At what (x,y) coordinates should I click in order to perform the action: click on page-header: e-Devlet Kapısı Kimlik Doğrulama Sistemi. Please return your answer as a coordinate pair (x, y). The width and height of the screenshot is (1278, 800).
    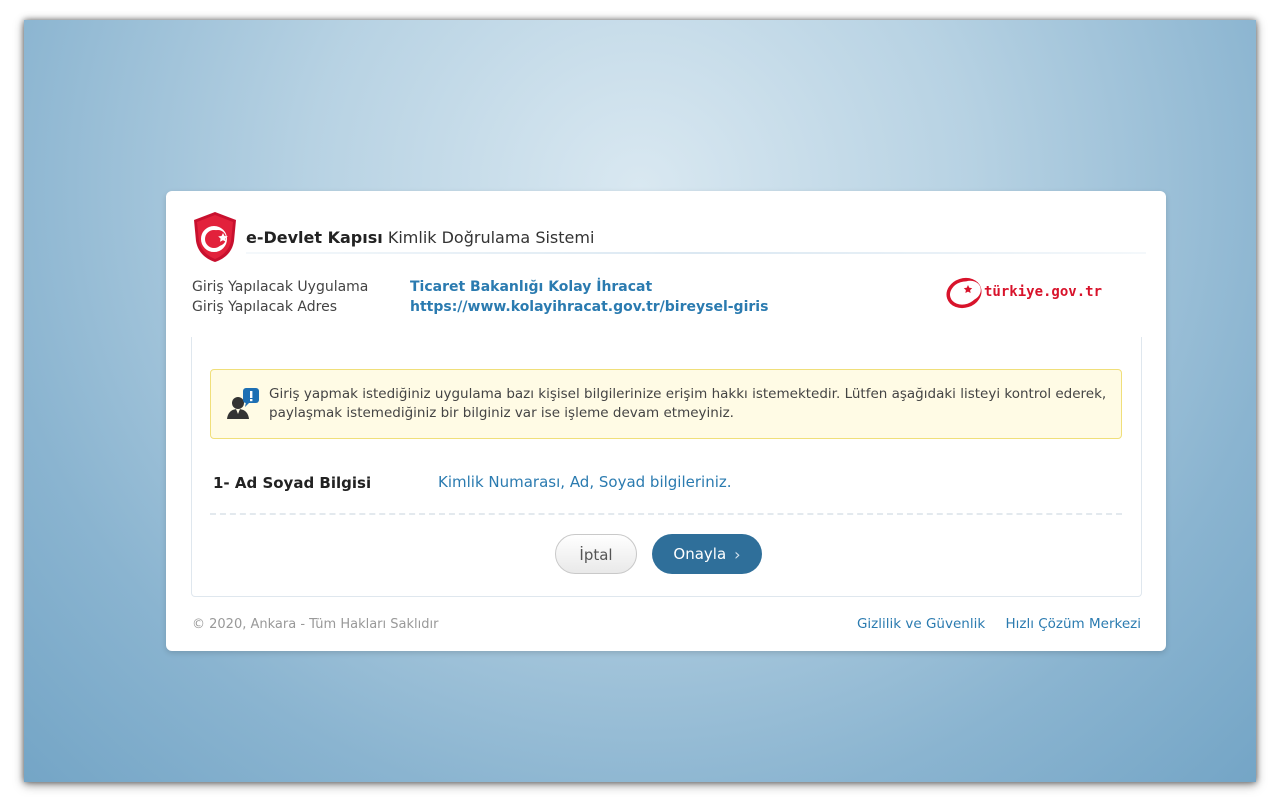
    Looking at the image, I should click on (393, 237).